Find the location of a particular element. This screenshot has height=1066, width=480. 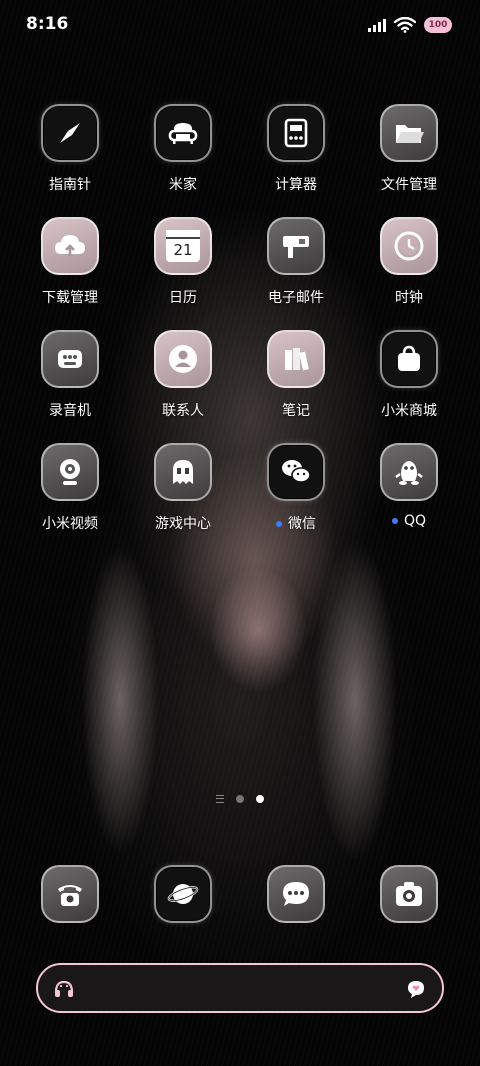

app-label: QQ is located at coordinates (409, 521).